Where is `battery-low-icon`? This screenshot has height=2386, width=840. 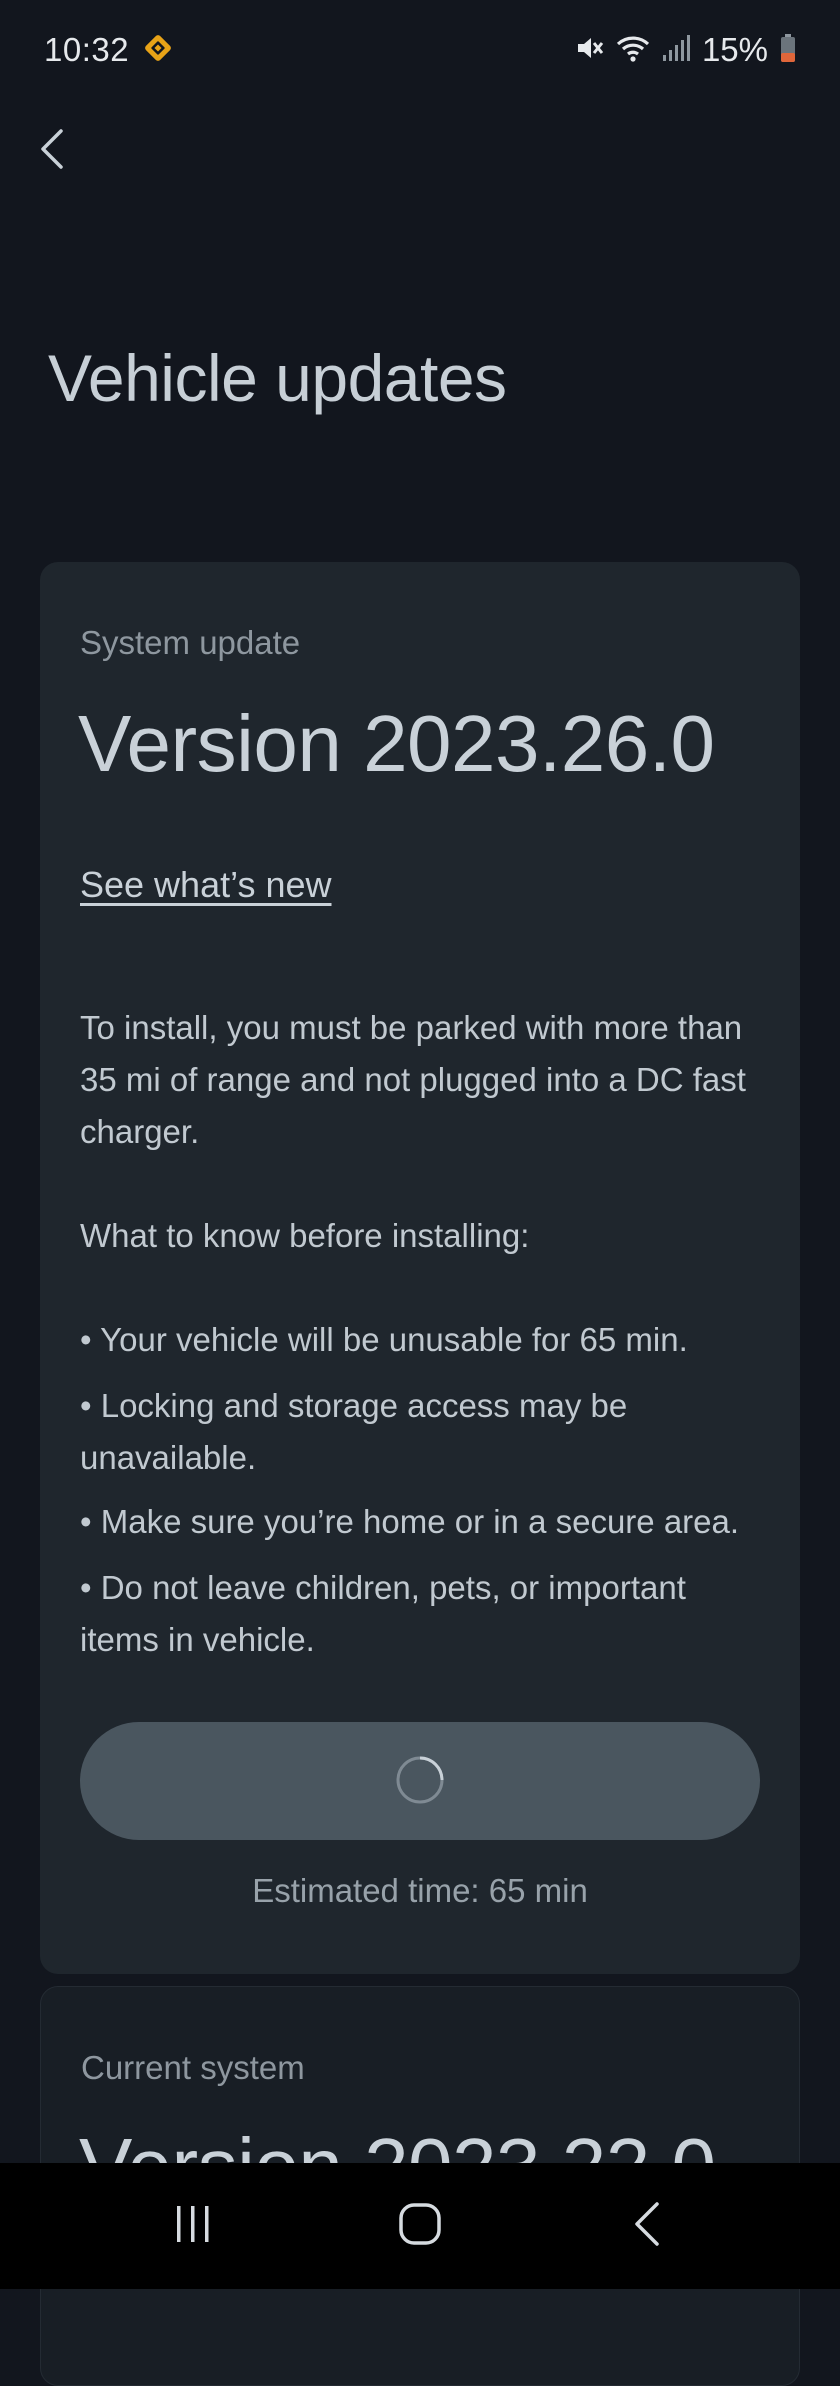
battery-low-icon is located at coordinates (788, 50).